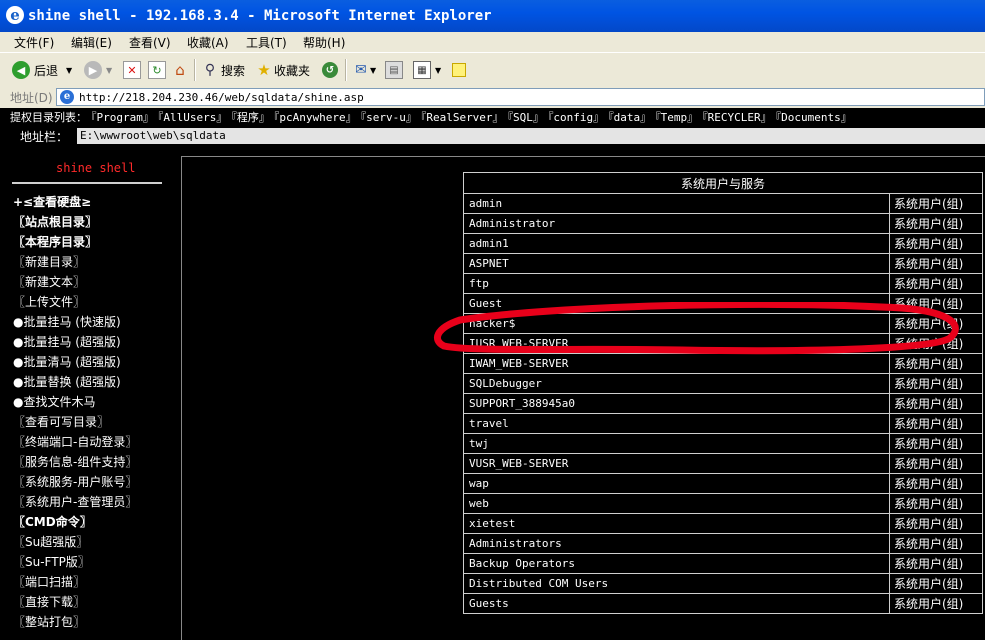 Image resolution: width=985 pixels, height=640 pixels. What do you see at coordinates (49, 301) in the screenshot?
I see `nav-upload-file: 〖上传文件〗` at bounding box center [49, 301].